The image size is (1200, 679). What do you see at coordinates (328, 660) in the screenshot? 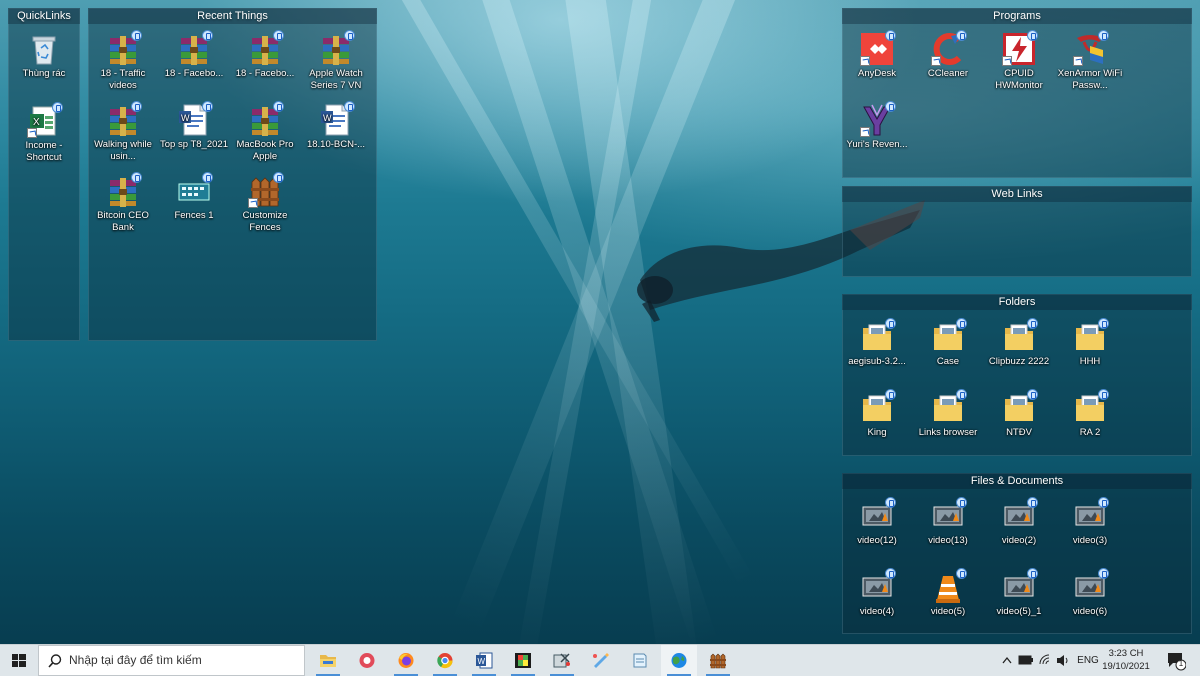
I see `taskbar-app-file-explorer` at bounding box center [328, 660].